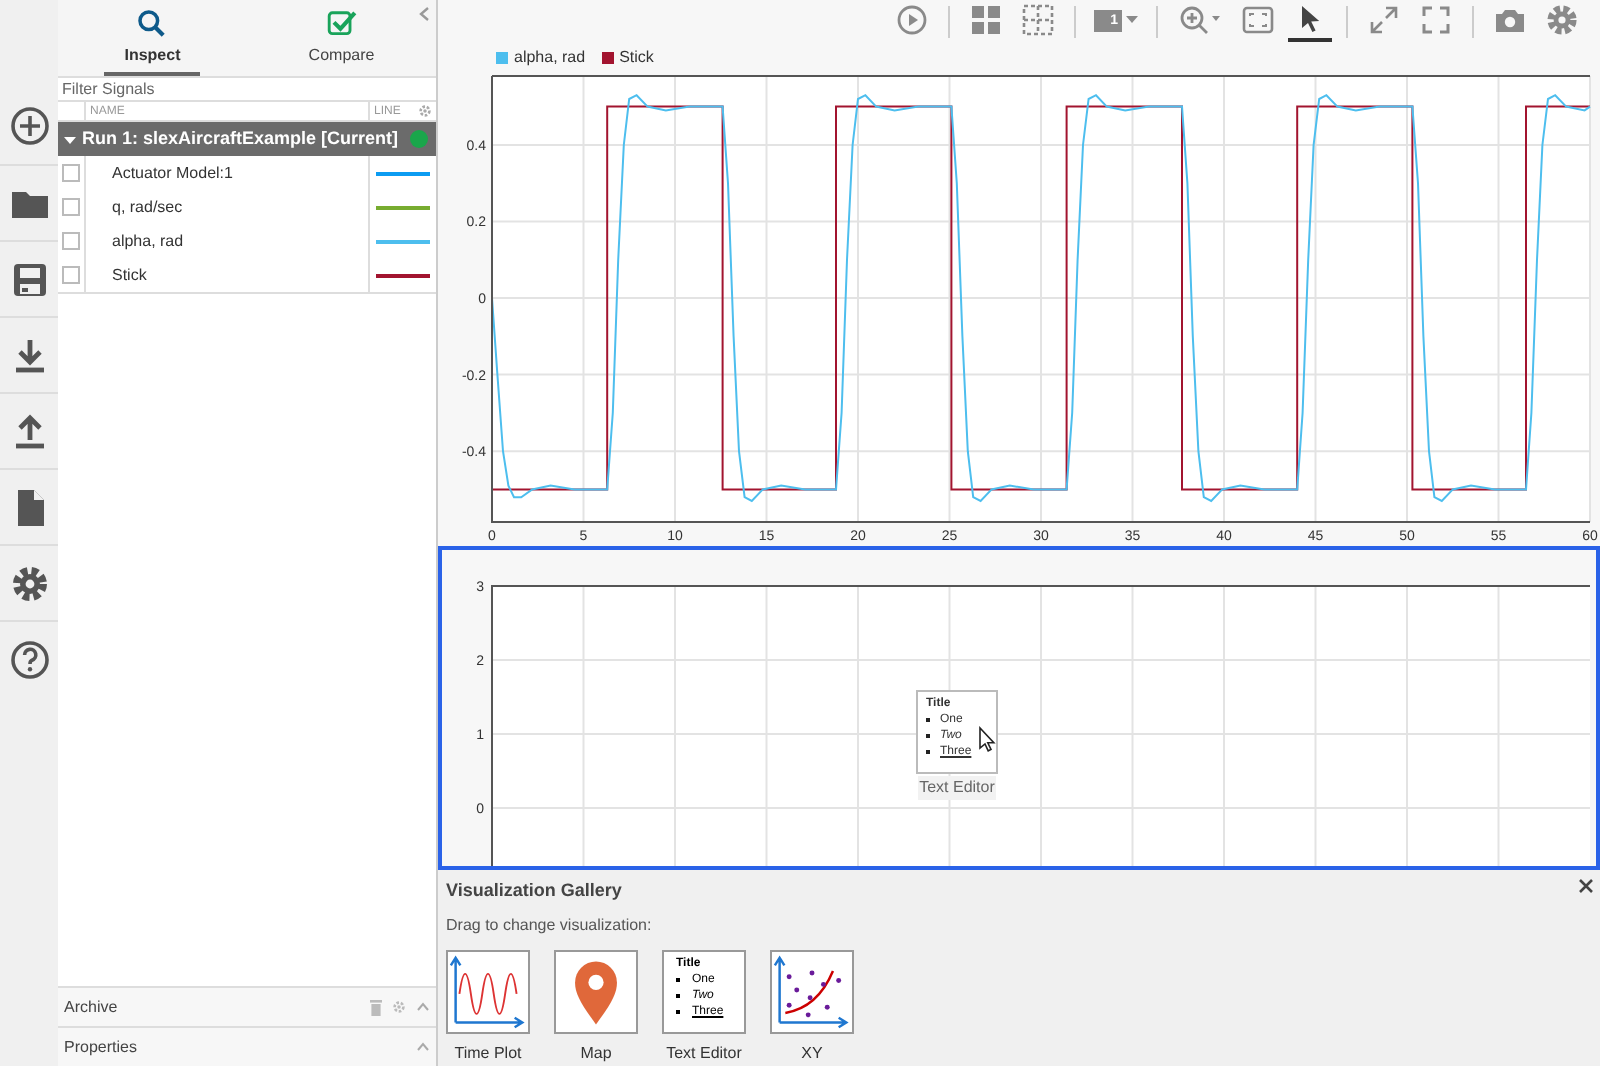  I want to click on add-icon, so click(29, 126).